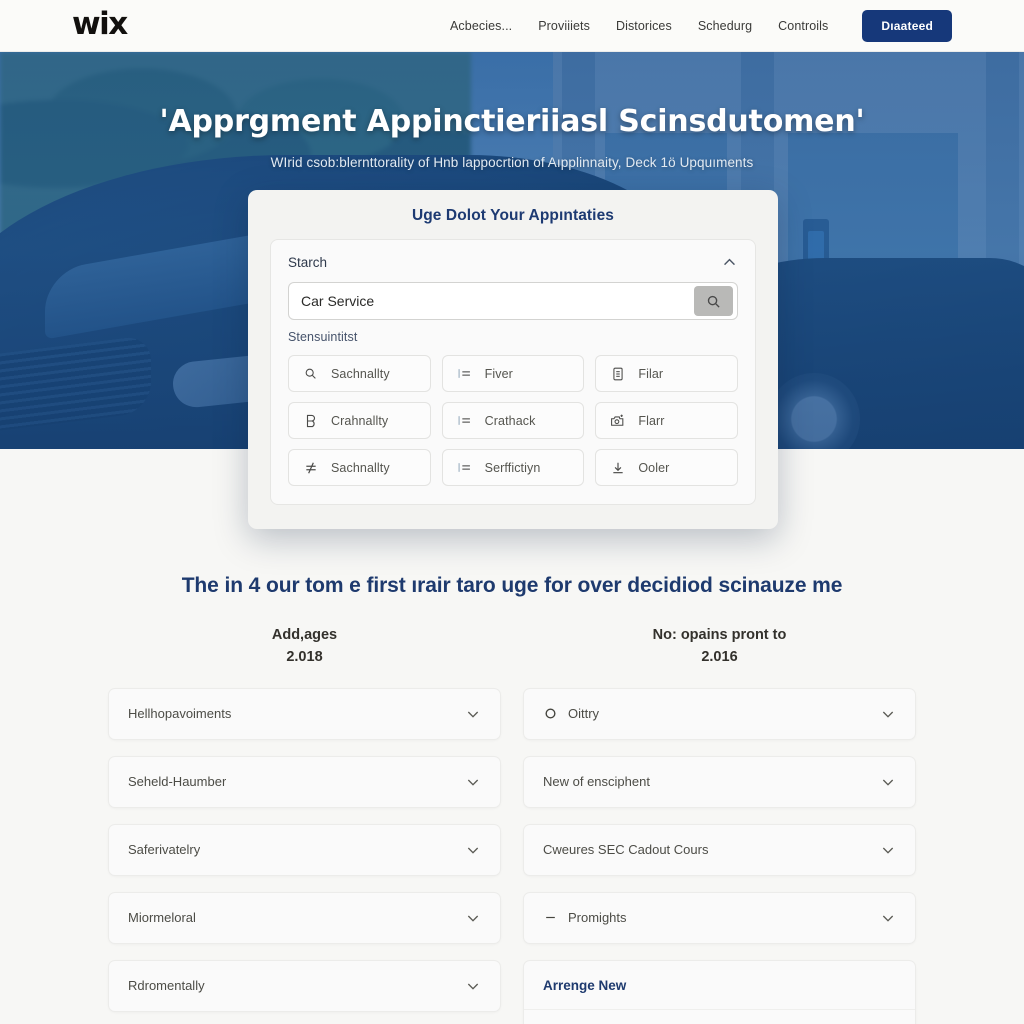 The image size is (1024, 1024). I want to click on accordion-item-lead: Saferivatelry, so click(164, 849).